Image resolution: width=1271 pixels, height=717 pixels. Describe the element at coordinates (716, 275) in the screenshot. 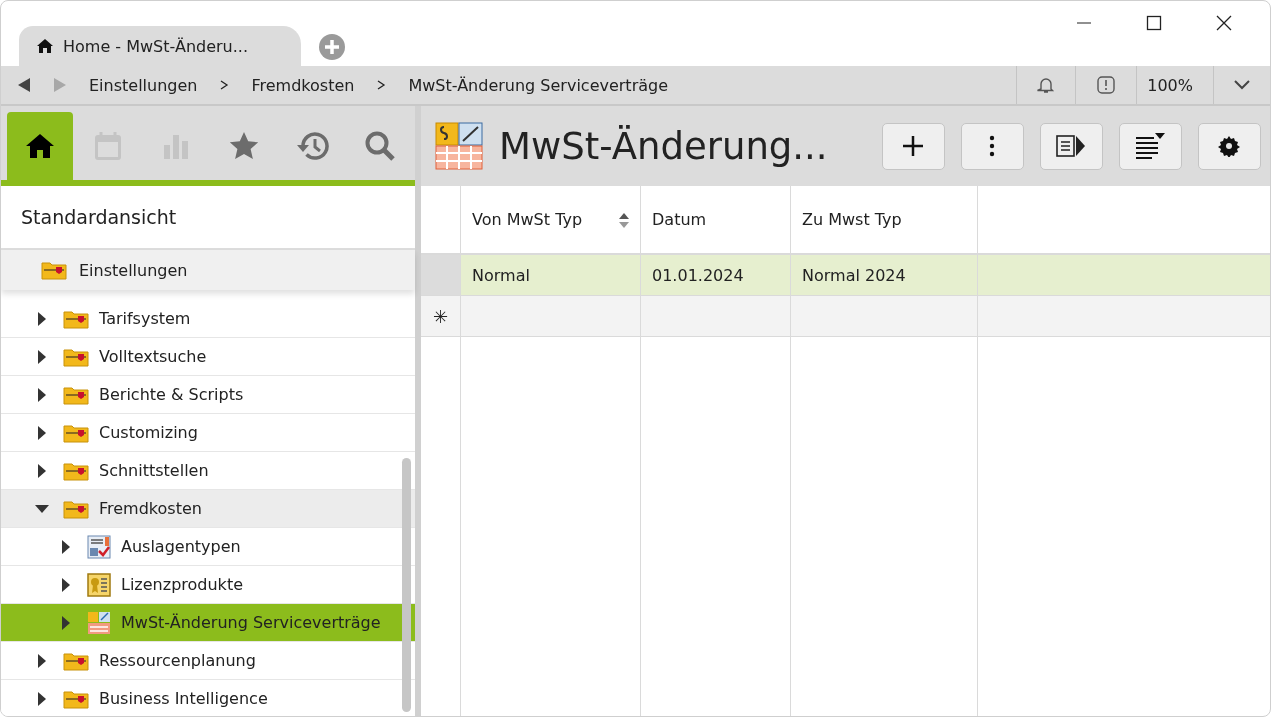

I see `table-cell: 01.01.2024` at that location.